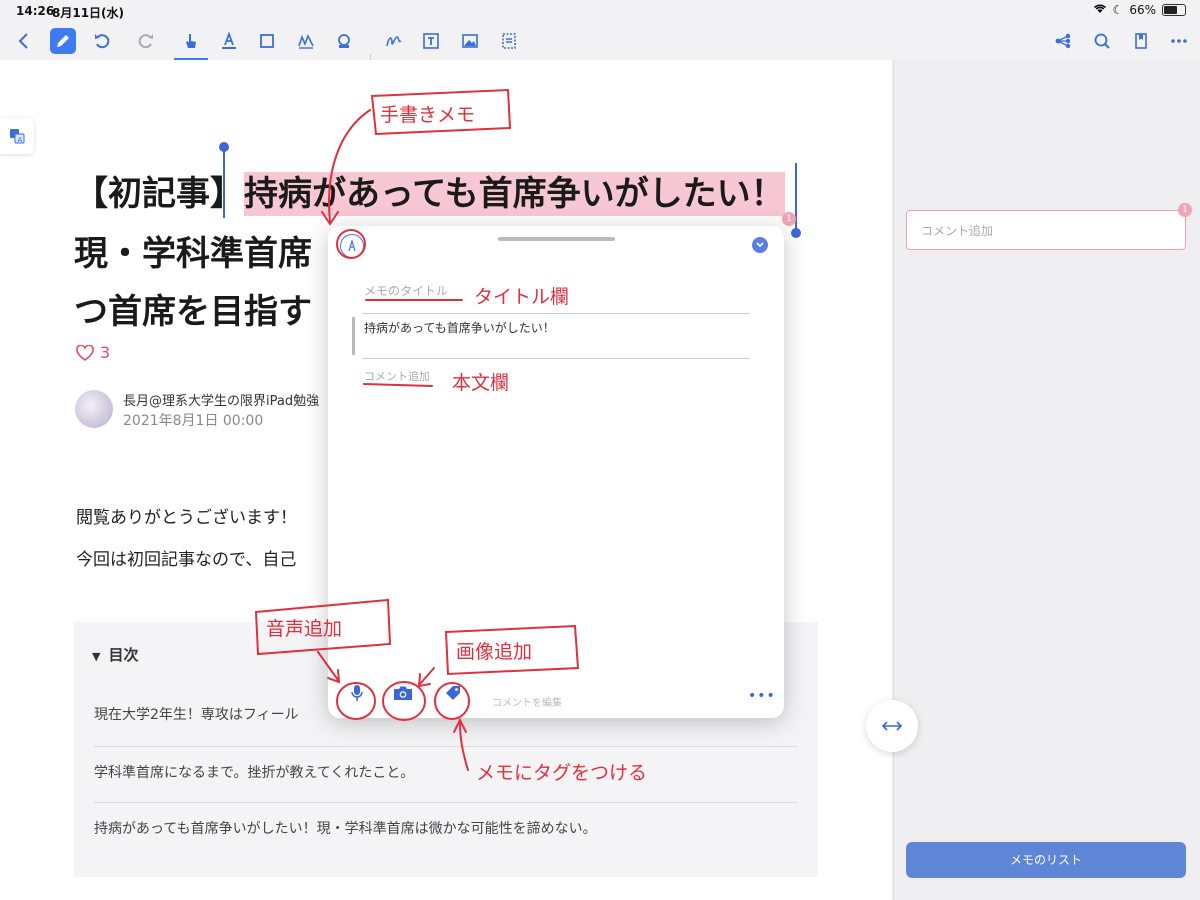 This screenshot has width=1200, height=900. Describe the element at coordinates (352, 246) in the screenshot. I see `handwriting-pen-icon` at that location.